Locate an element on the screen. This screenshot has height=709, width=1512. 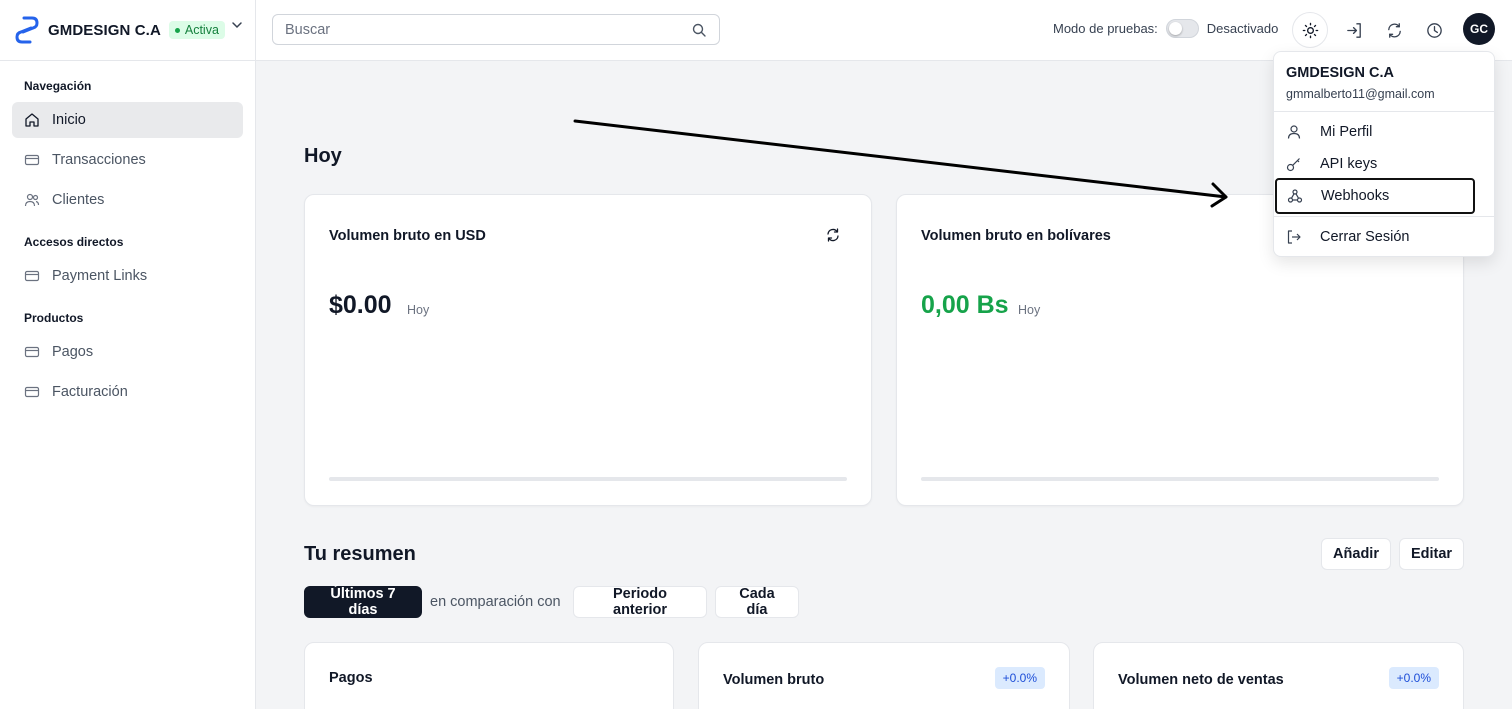
stat-card-volumen-neto: Volumen neto de ventas +0.0% is located at coordinates (1278, 675).